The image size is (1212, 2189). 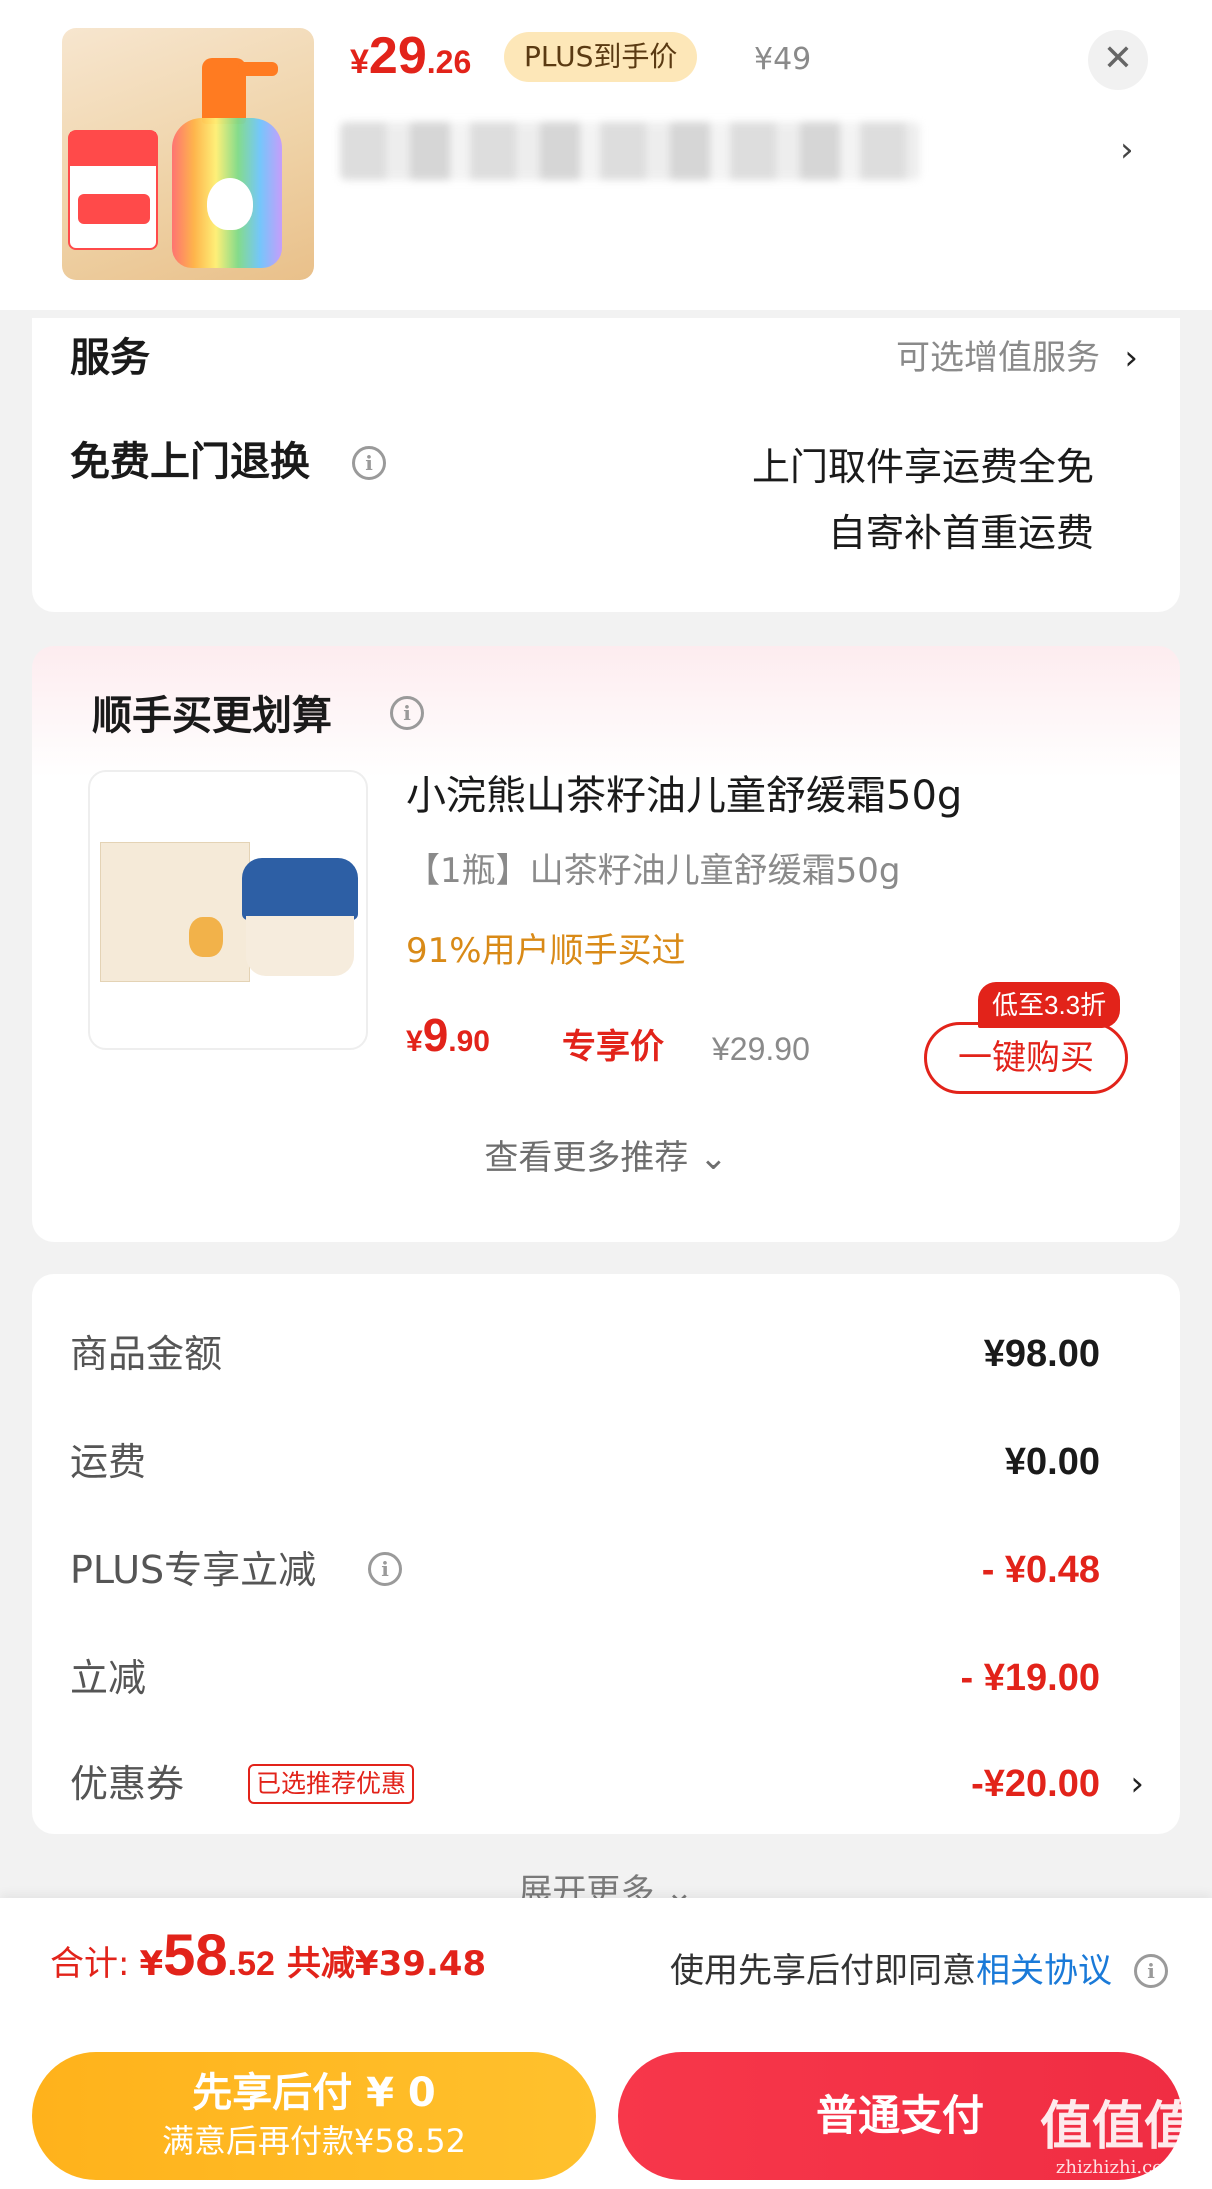 I want to click on nozzle-shape, so click(x=258, y=69).